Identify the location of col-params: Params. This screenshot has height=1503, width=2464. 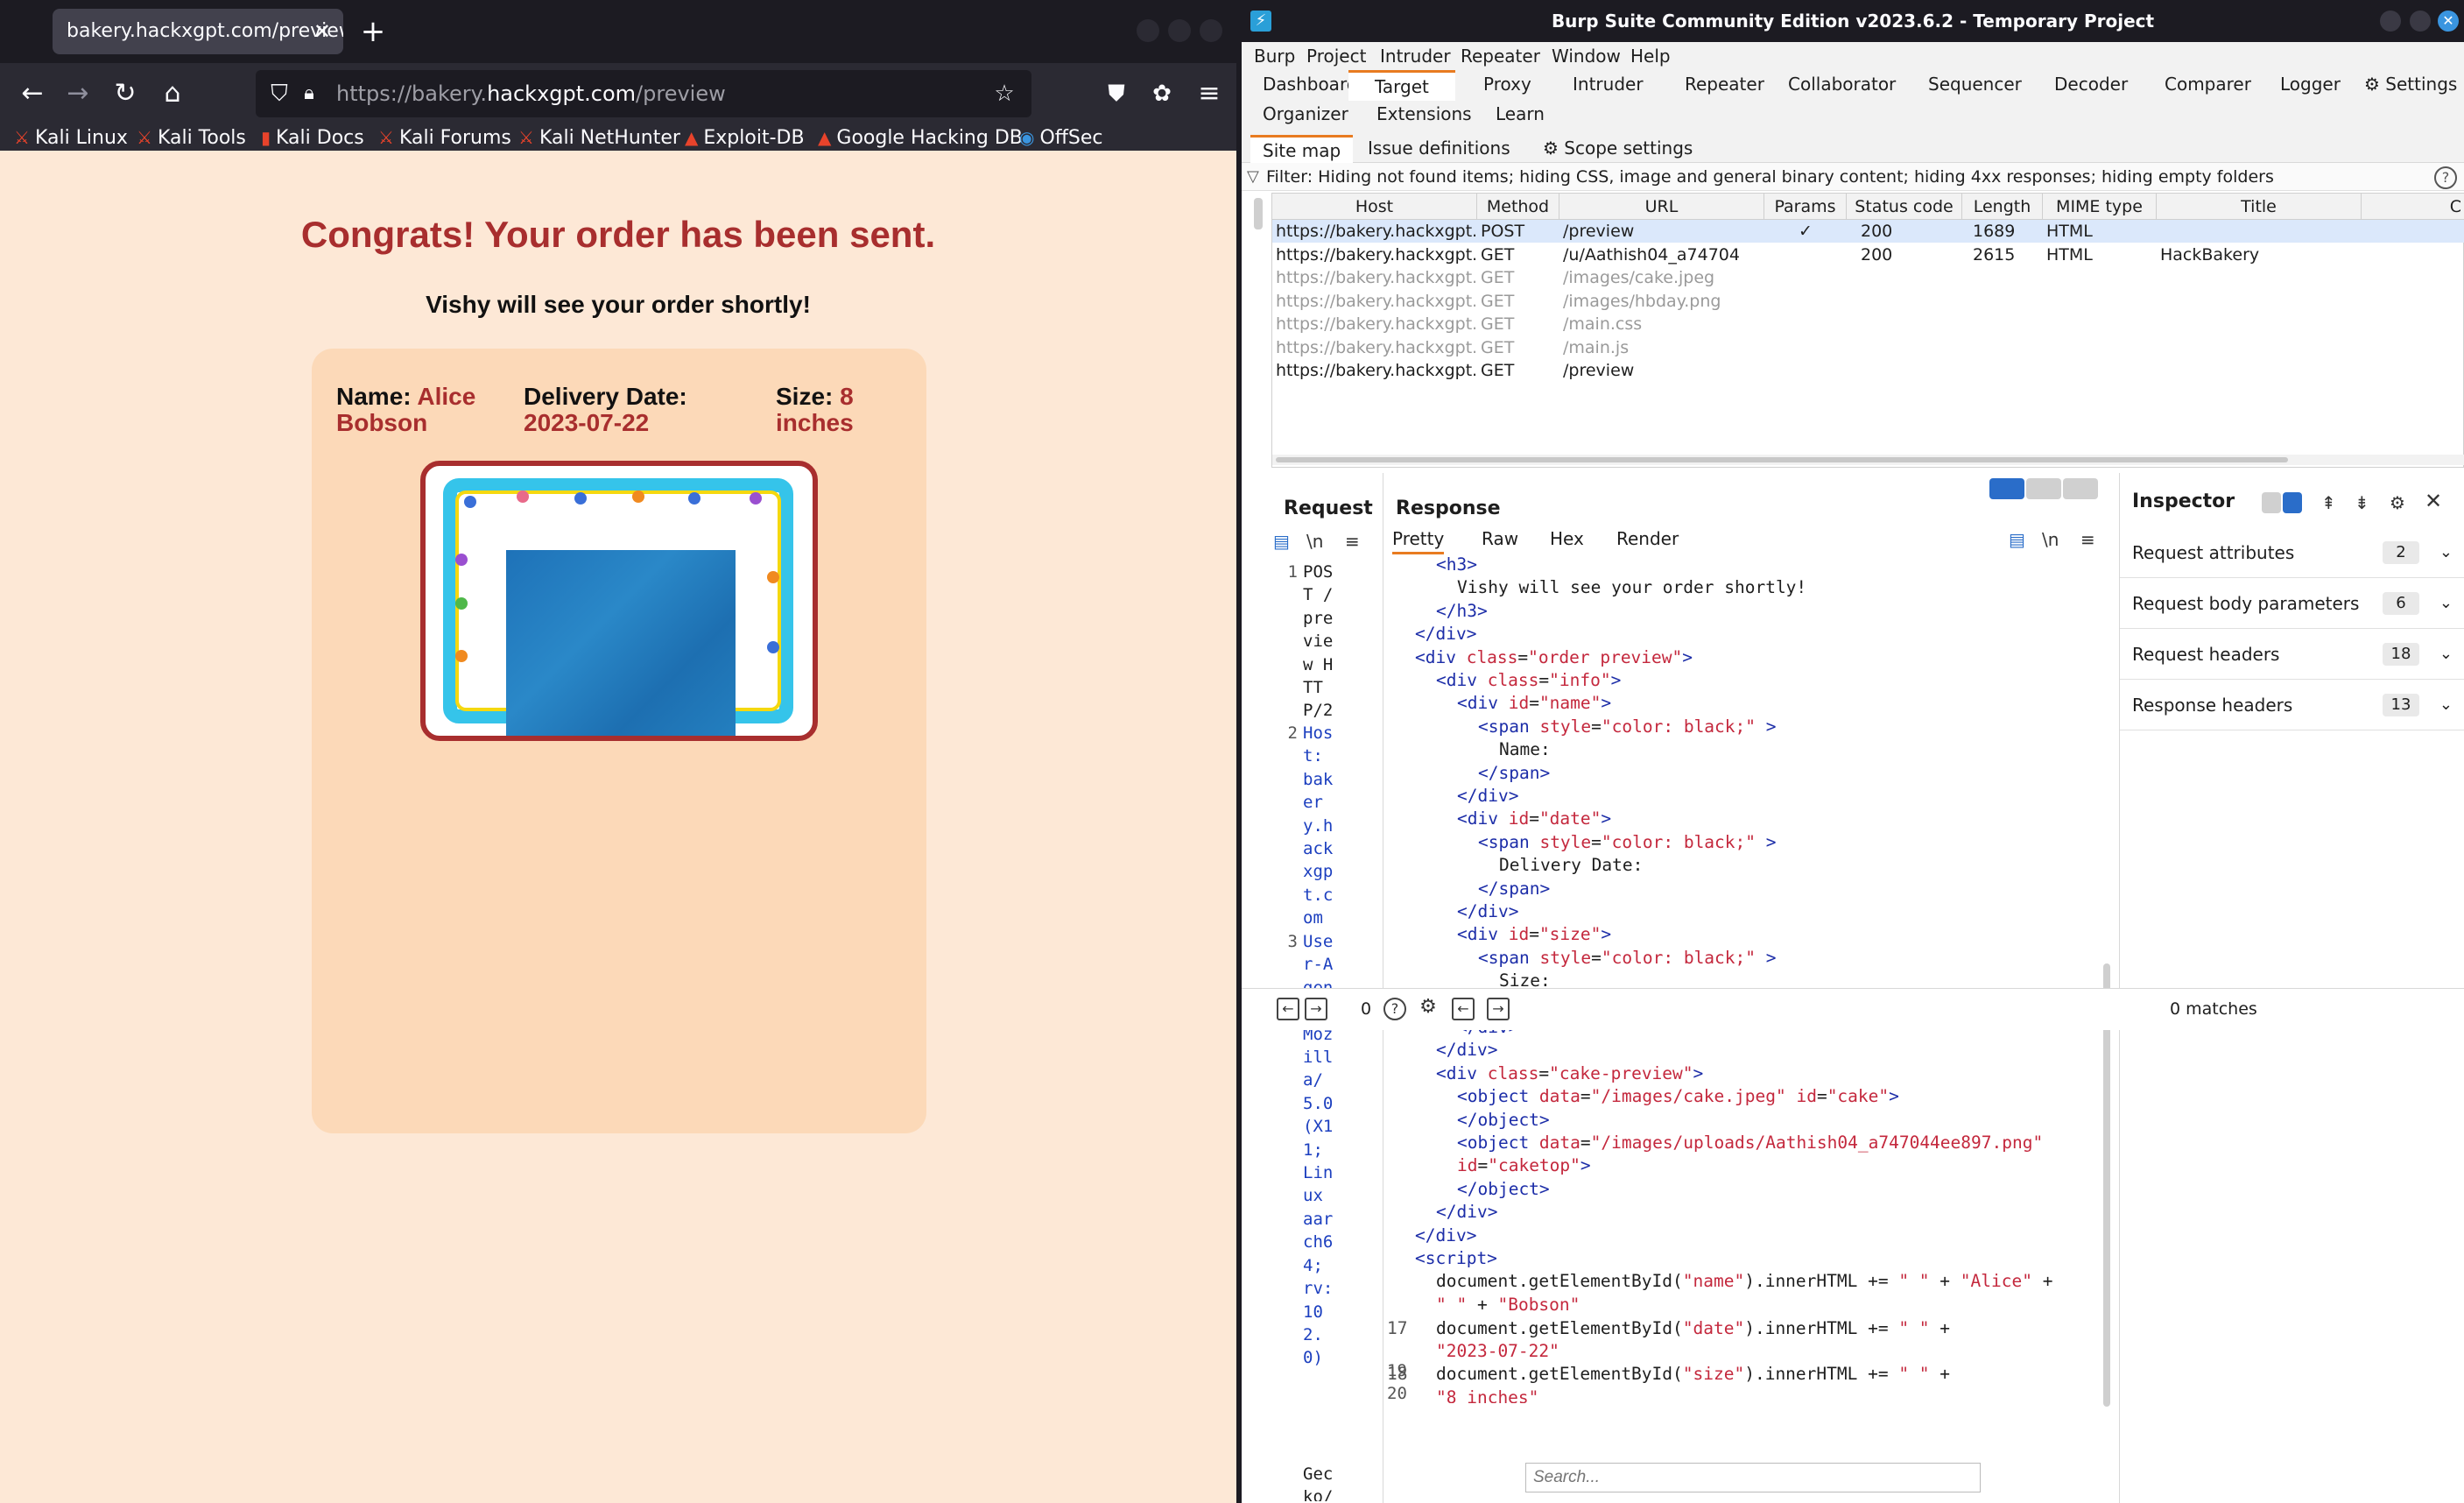
(1806, 207).